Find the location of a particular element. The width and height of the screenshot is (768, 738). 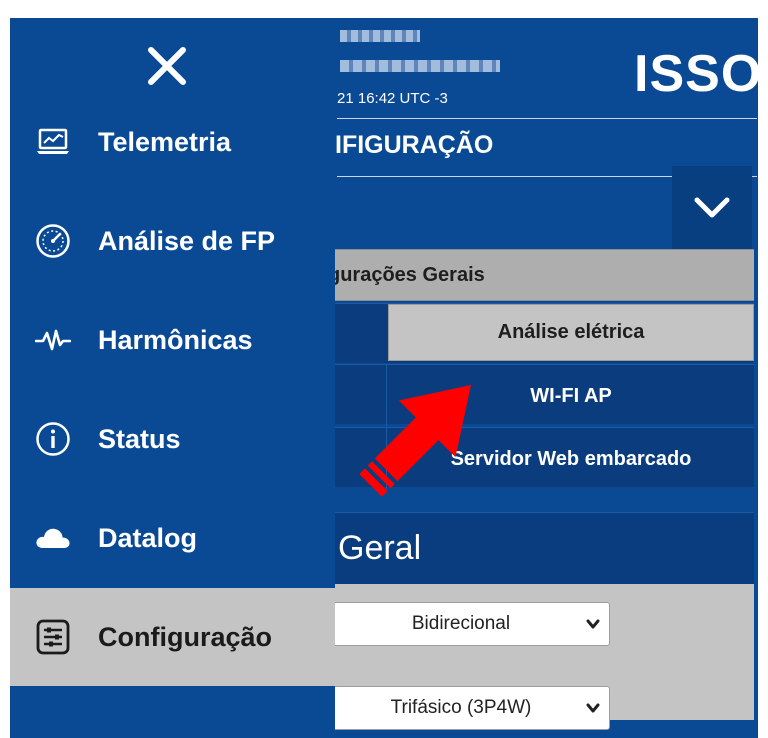

sidebar-item-datalog: Datalog is located at coordinates (172, 538).